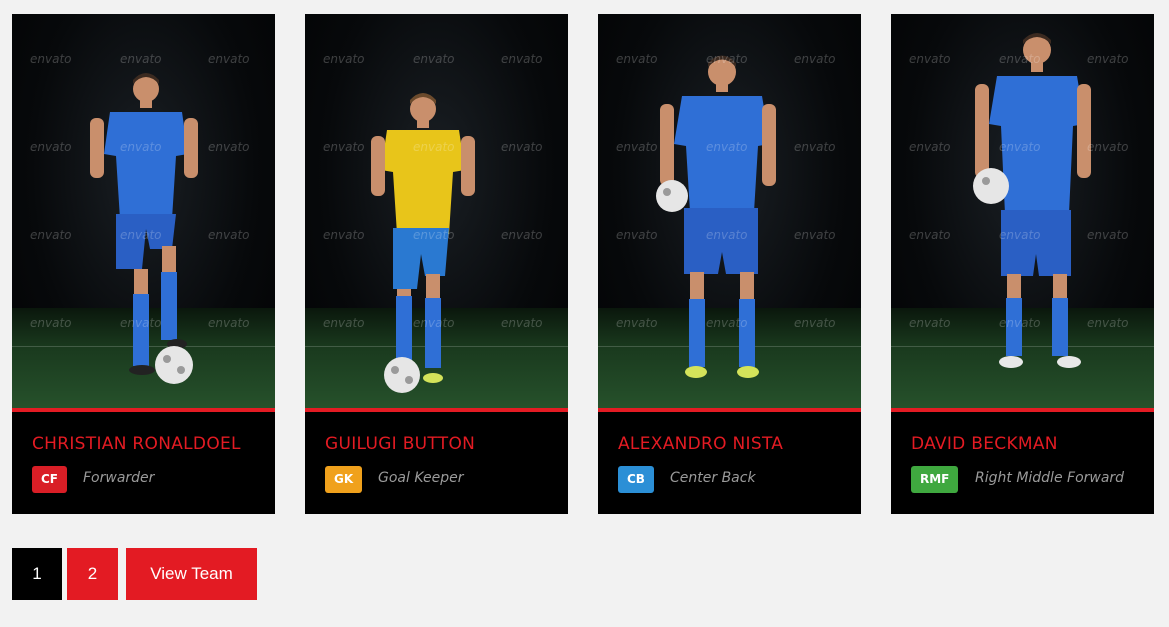  What do you see at coordinates (1050, 478) in the screenshot?
I see `player-role: Right Middle Forward` at bounding box center [1050, 478].